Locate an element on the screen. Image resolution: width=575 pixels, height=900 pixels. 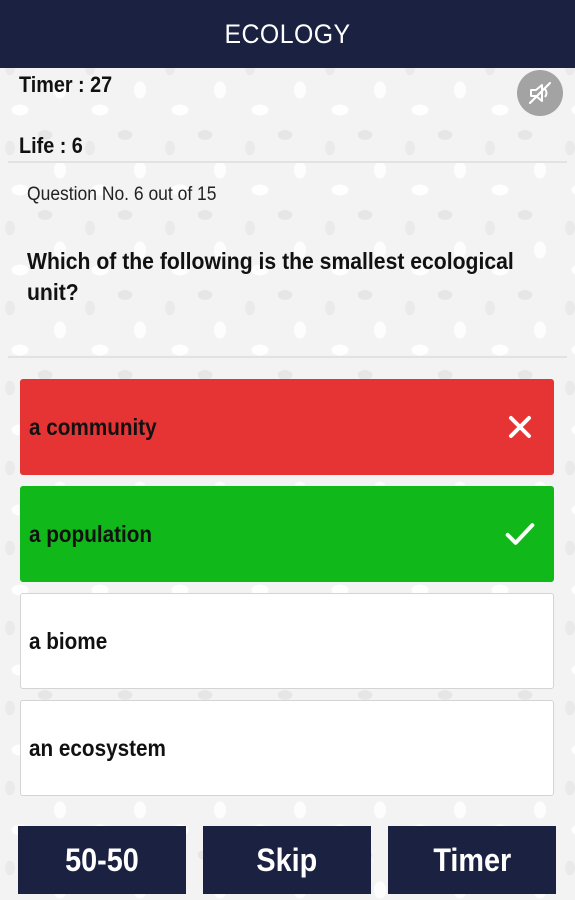
sound-toggle-button is located at coordinates (540, 93).